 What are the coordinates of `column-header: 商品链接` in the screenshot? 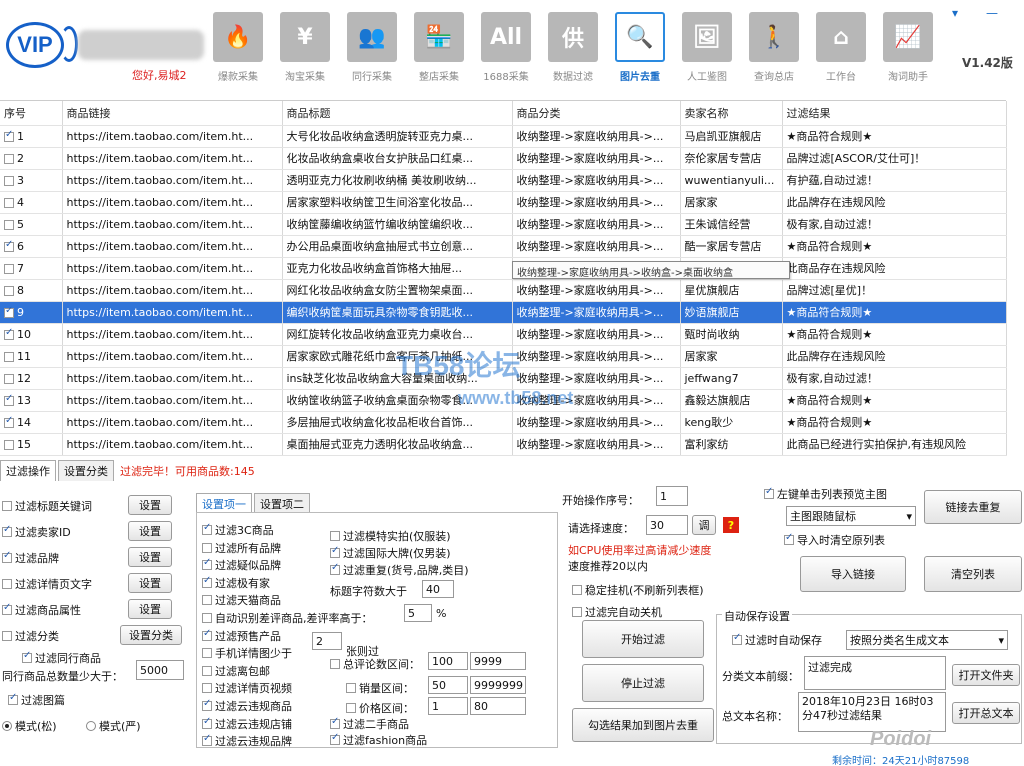 It's located at (172, 113).